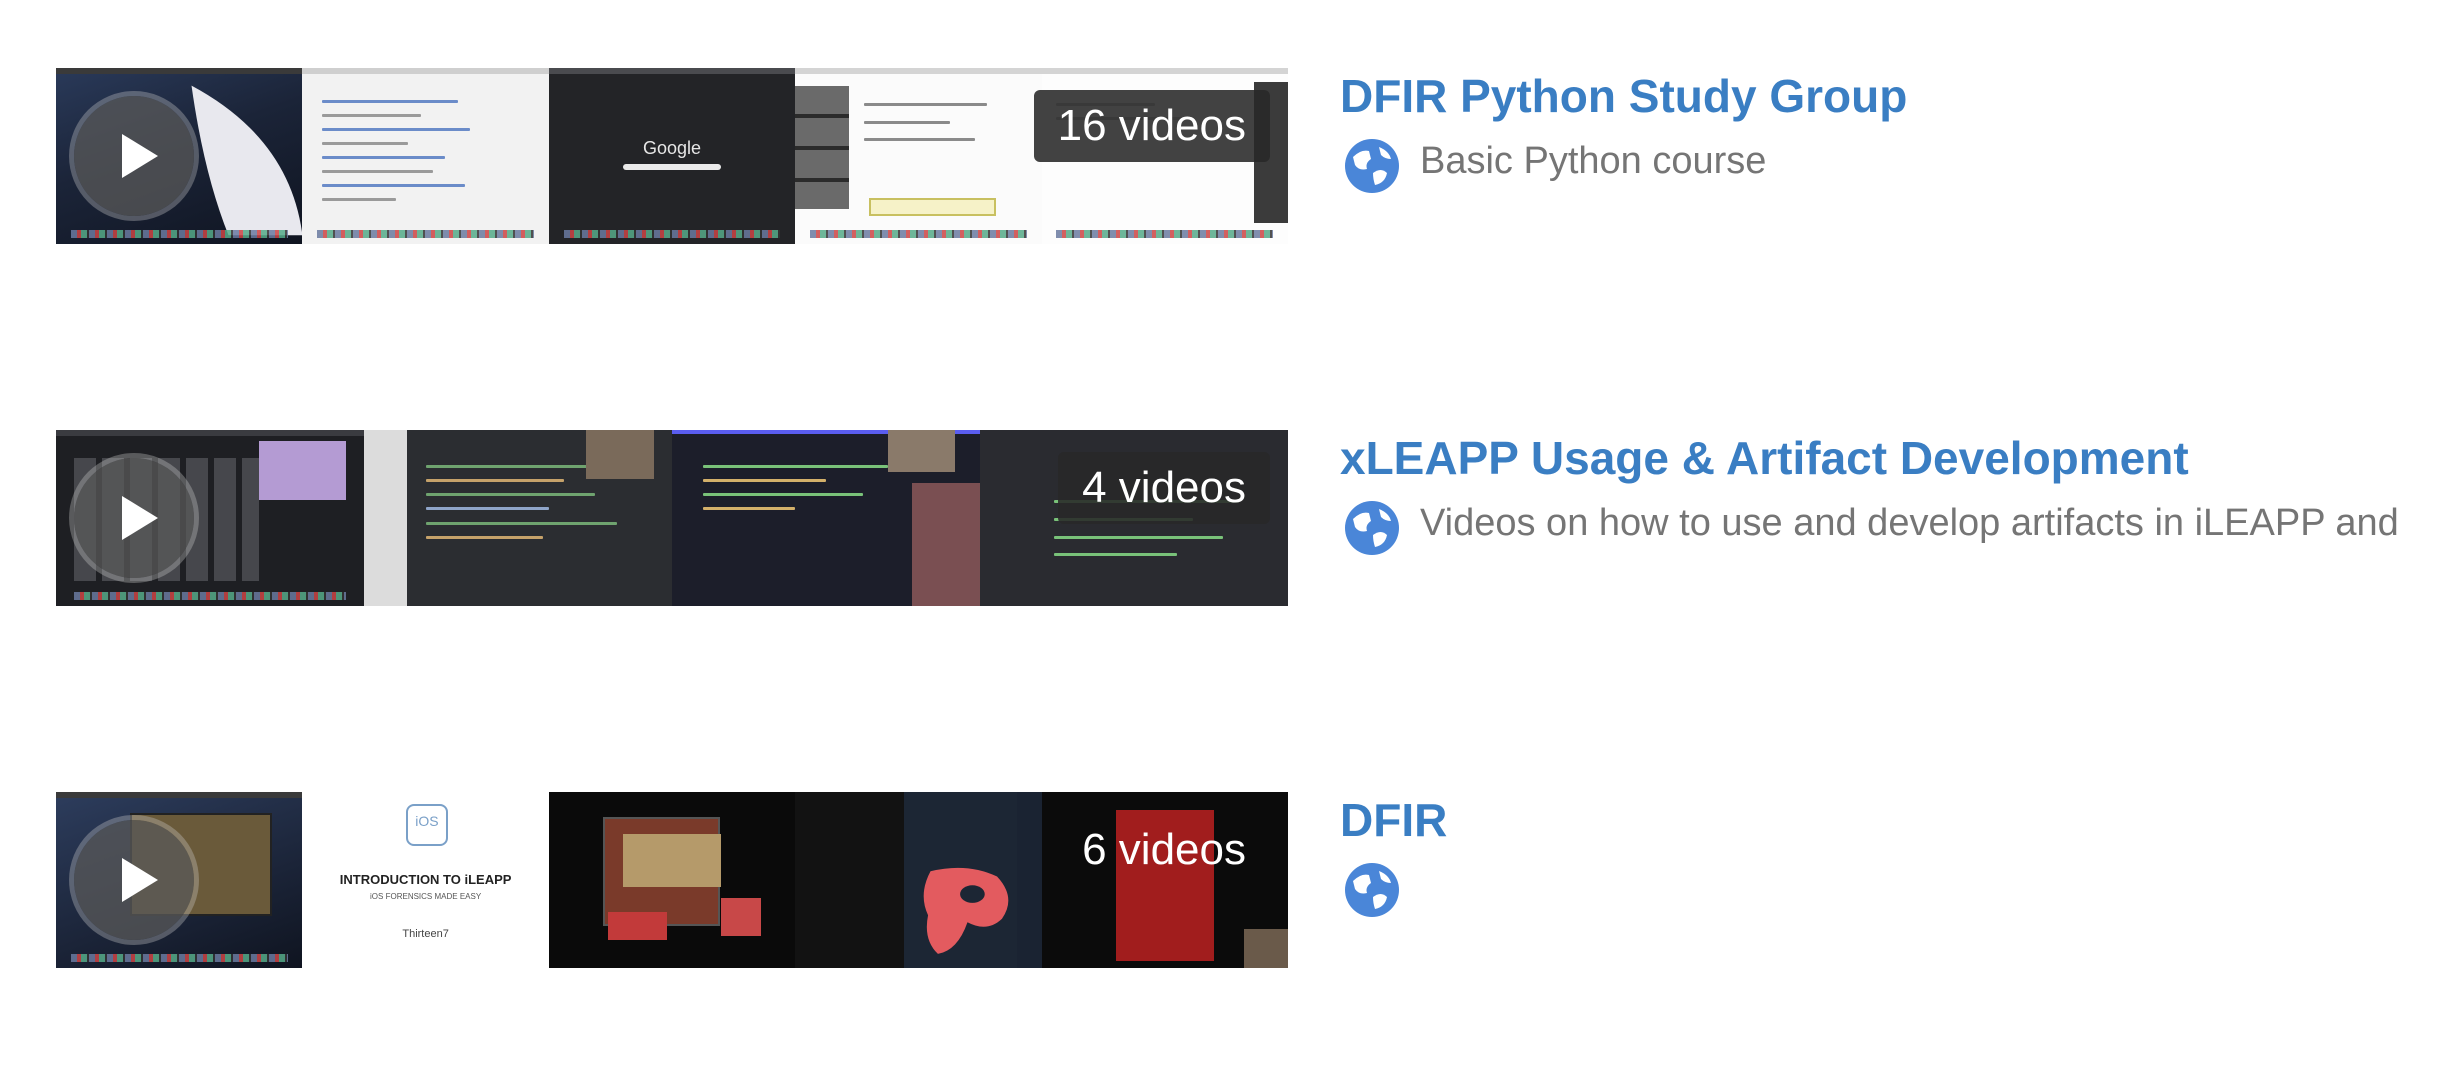  I want to click on intro-title-text: INTRODUCTION TO iLEAPP, so click(425, 879).